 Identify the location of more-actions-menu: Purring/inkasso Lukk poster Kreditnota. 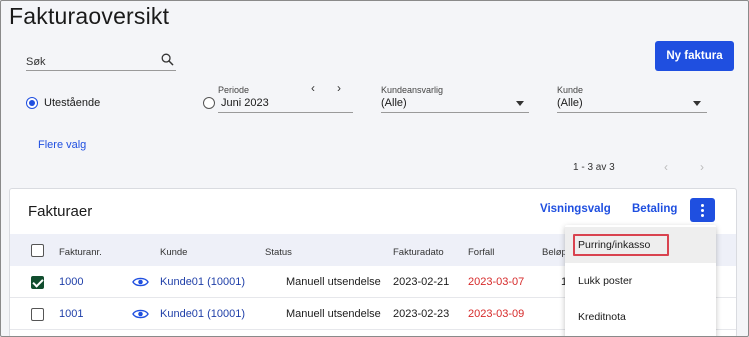
(640, 281).